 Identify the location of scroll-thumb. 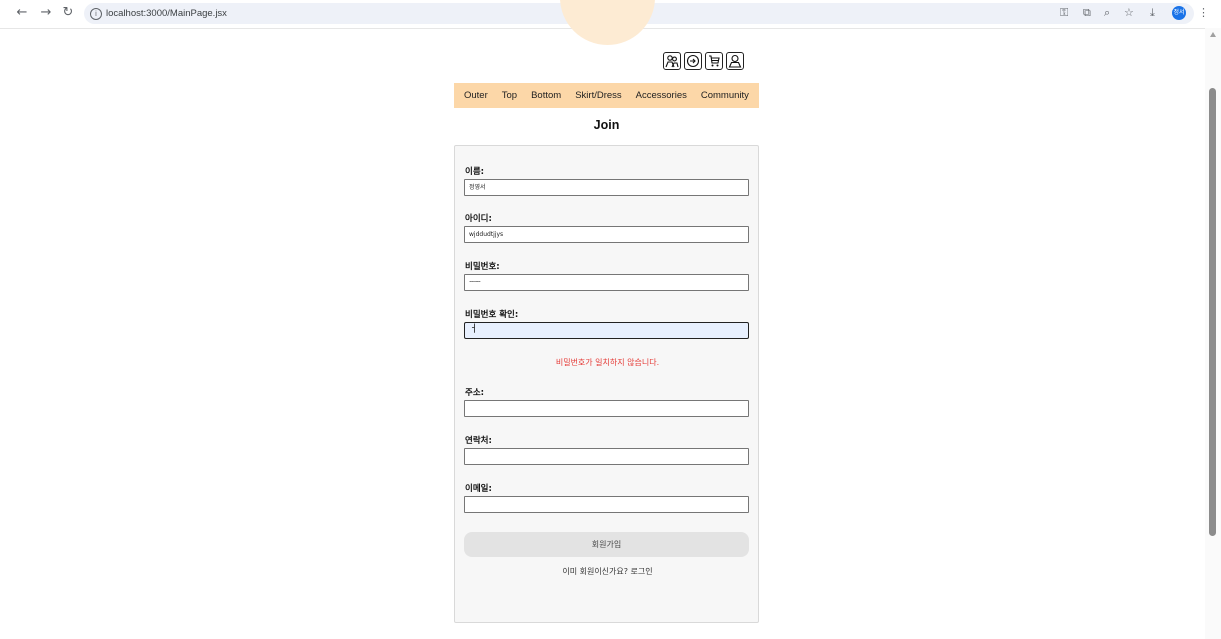
(1212, 312).